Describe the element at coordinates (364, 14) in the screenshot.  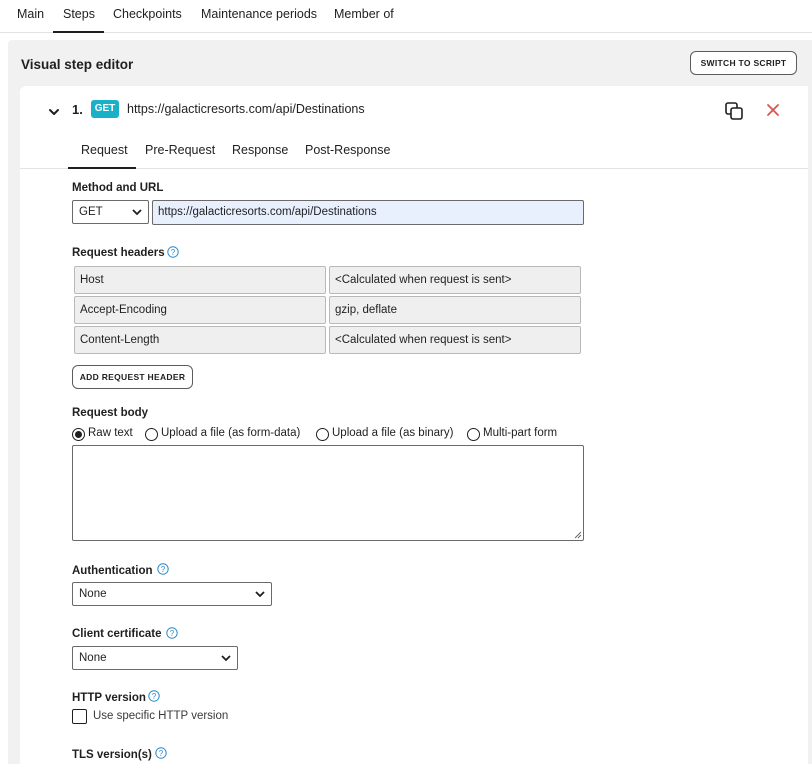
I see `tab-member-of: Member of` at that location.